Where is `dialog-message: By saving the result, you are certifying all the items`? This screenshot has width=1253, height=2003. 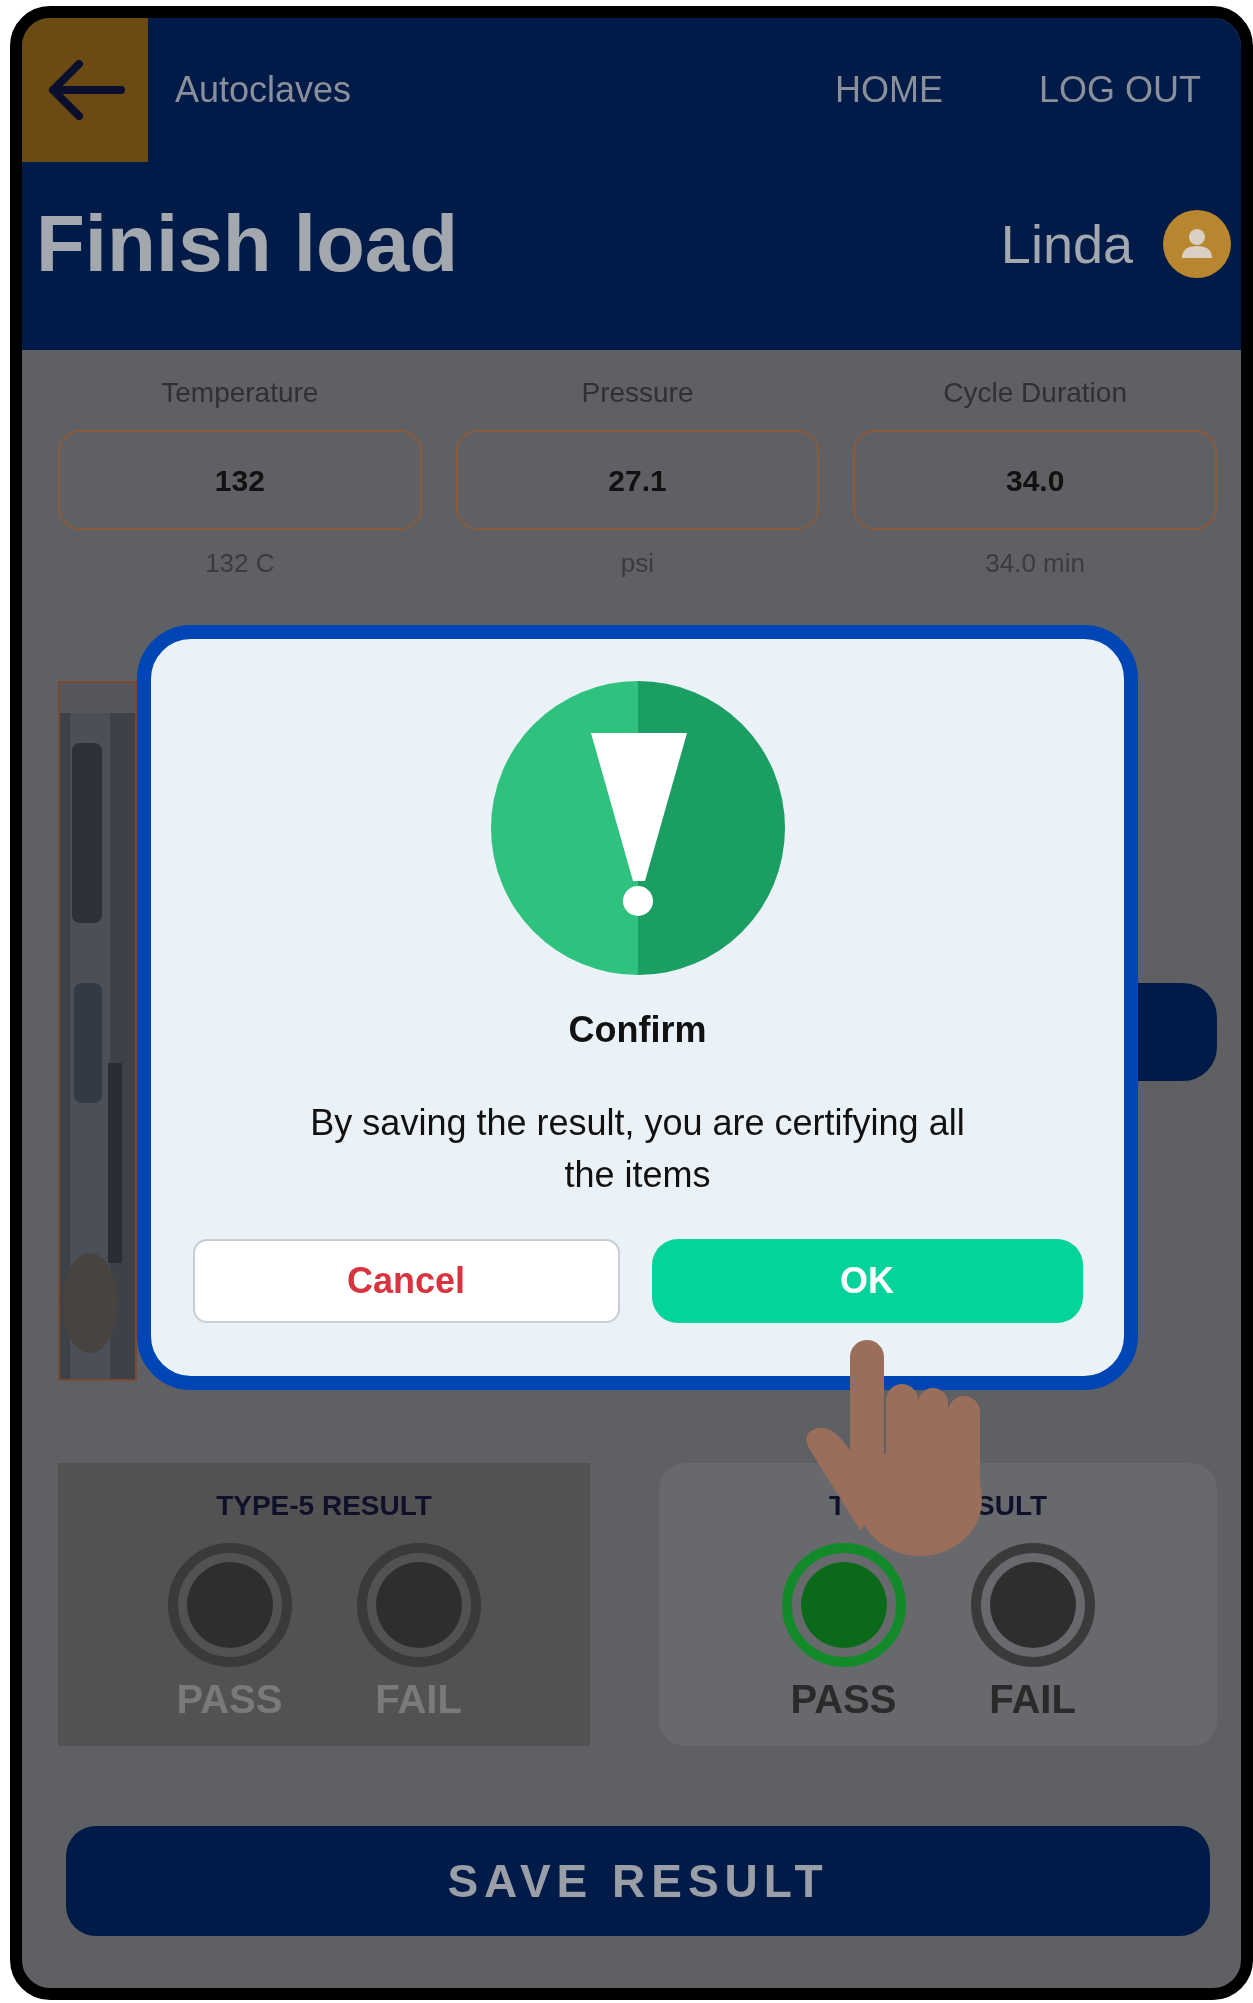 dialog-message: By saving the result, you are certifying all the items is located at coordinates (637, 1149).